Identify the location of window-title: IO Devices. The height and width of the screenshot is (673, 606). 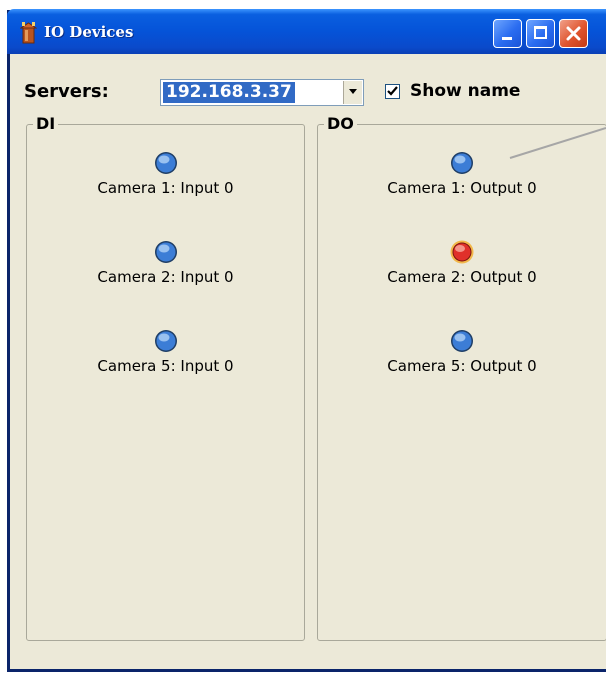
(89, 32).